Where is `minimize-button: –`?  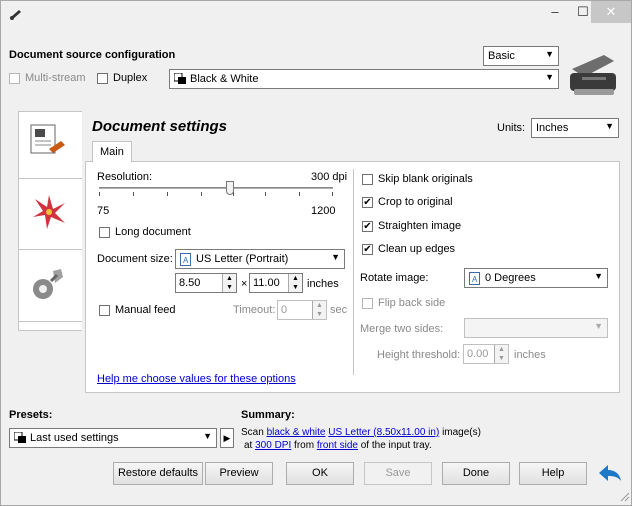 minimize-button: – is located at coordinates (555, 12).